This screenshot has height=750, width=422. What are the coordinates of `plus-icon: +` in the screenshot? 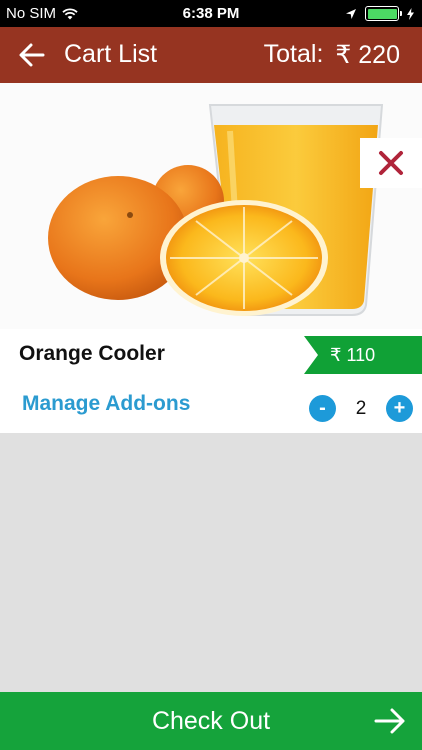 It's located at (399, 408).